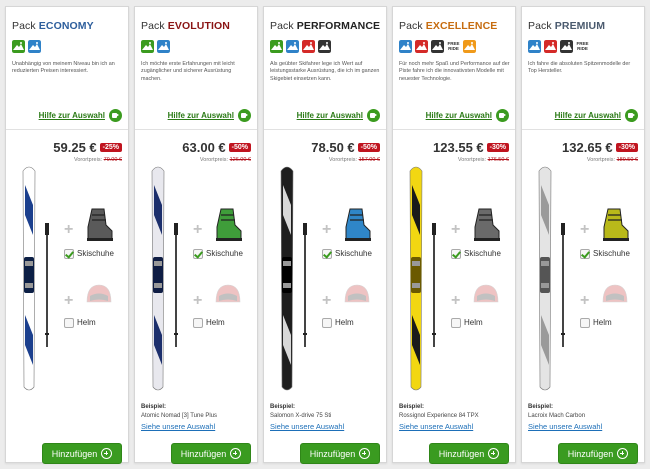 This screenshot has width=650, height=469. What do you see at coordinates (454, 129) in the screenshot?
I see `divider` at bounding box center [454, 129].